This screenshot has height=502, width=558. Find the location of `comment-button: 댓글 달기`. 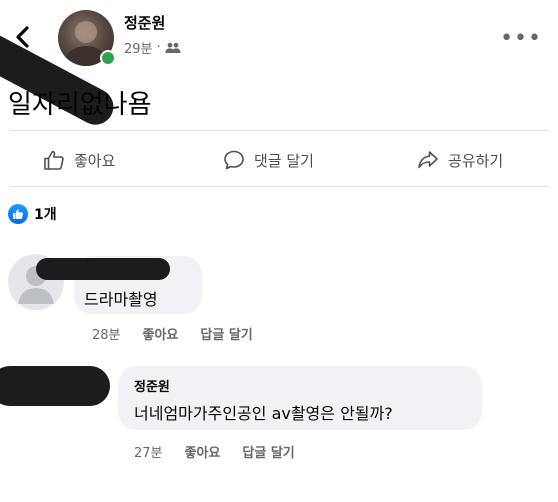

comment-button: 댓글 달기 is located at coordinates (268, 160).